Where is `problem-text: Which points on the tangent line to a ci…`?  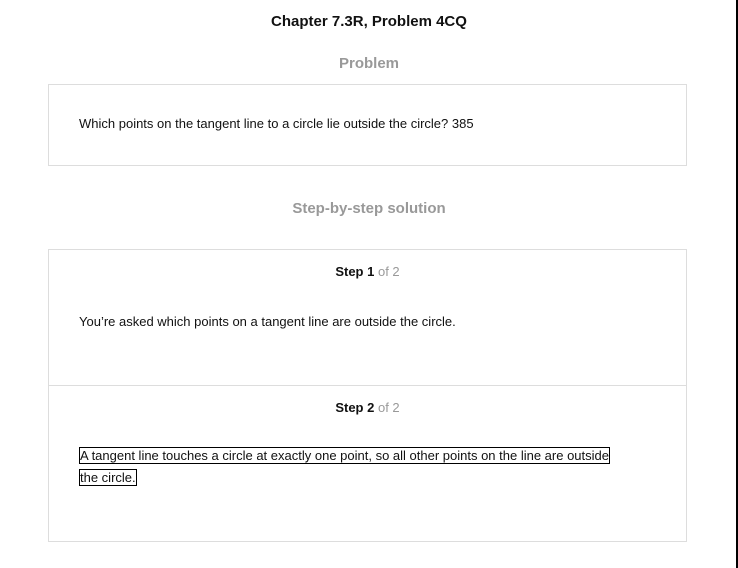 problem-text: Which points on the tangent line to a ci… is located at coordinates (276, 123).